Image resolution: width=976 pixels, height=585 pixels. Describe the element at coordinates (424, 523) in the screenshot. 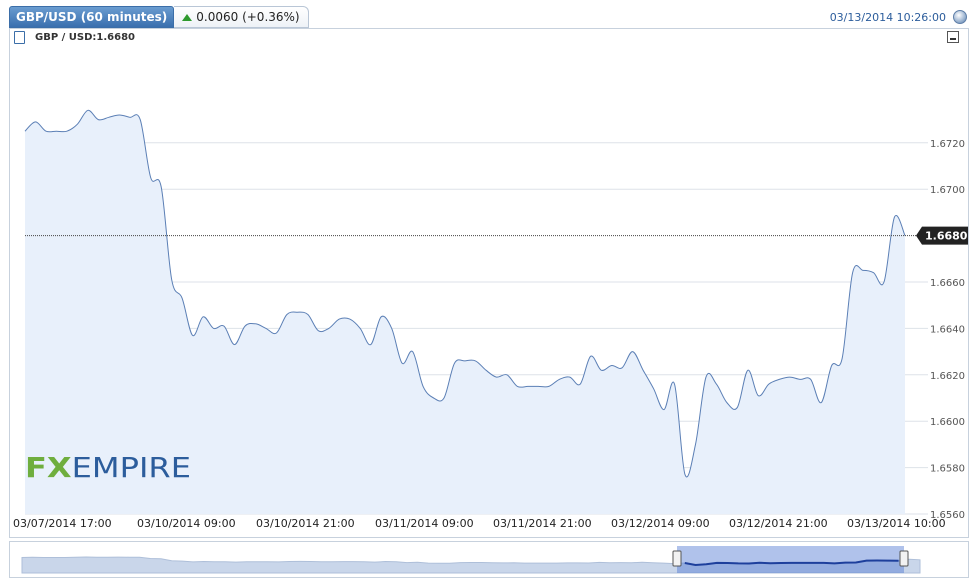

I see `x-tick-label: 03/11/2014 09:00` at that location.